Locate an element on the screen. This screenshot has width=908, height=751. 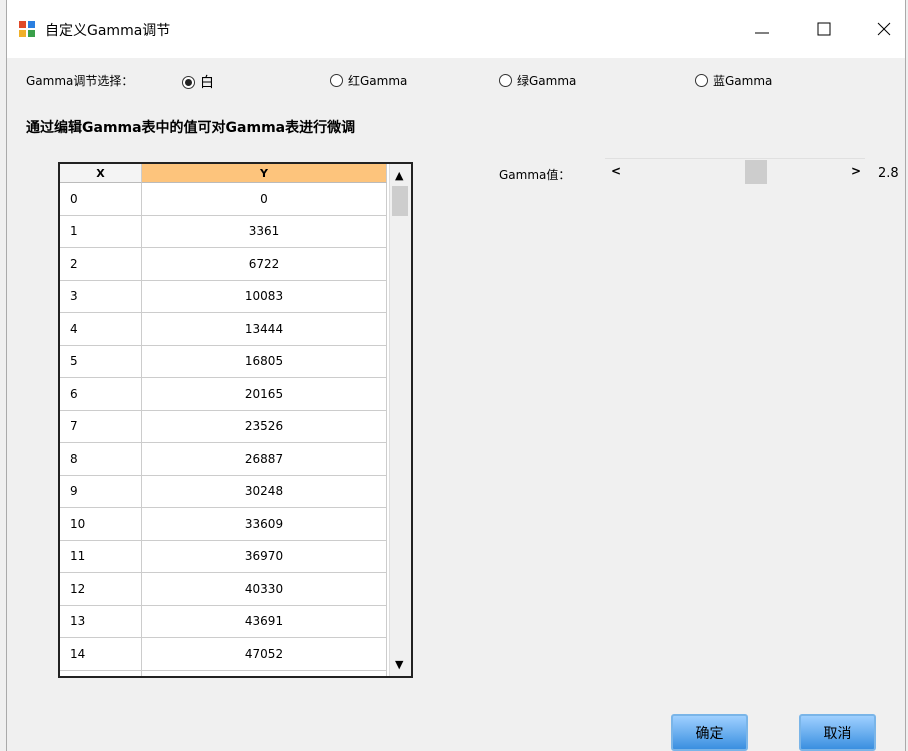
cell-x: 7 is located at coordinates (101, 426).